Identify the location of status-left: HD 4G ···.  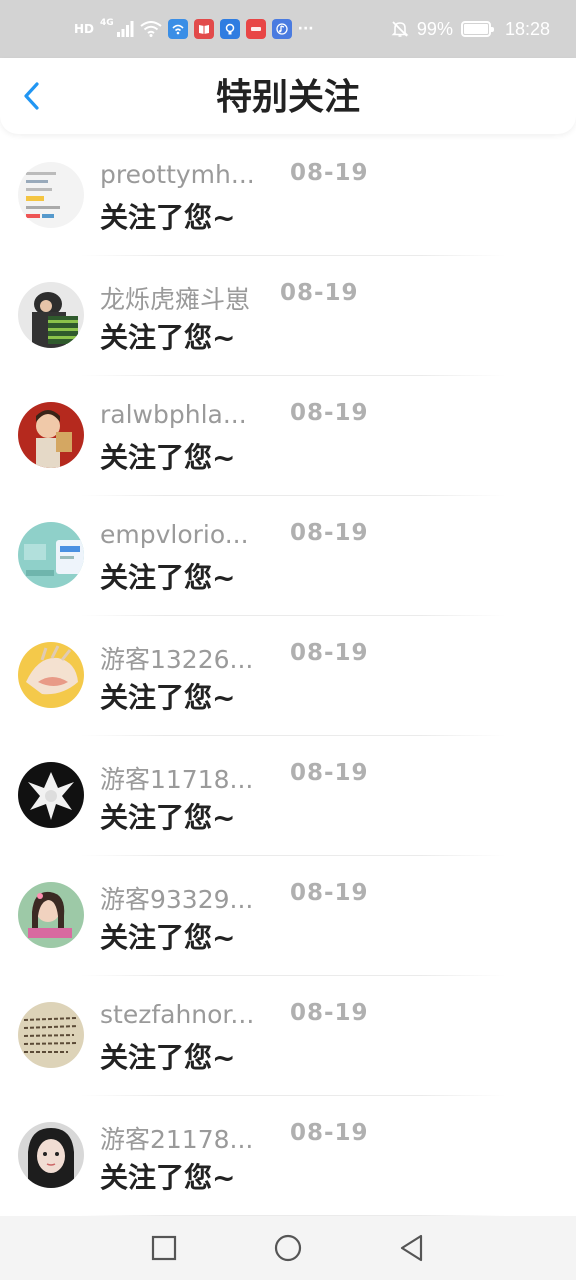
(194, 28).